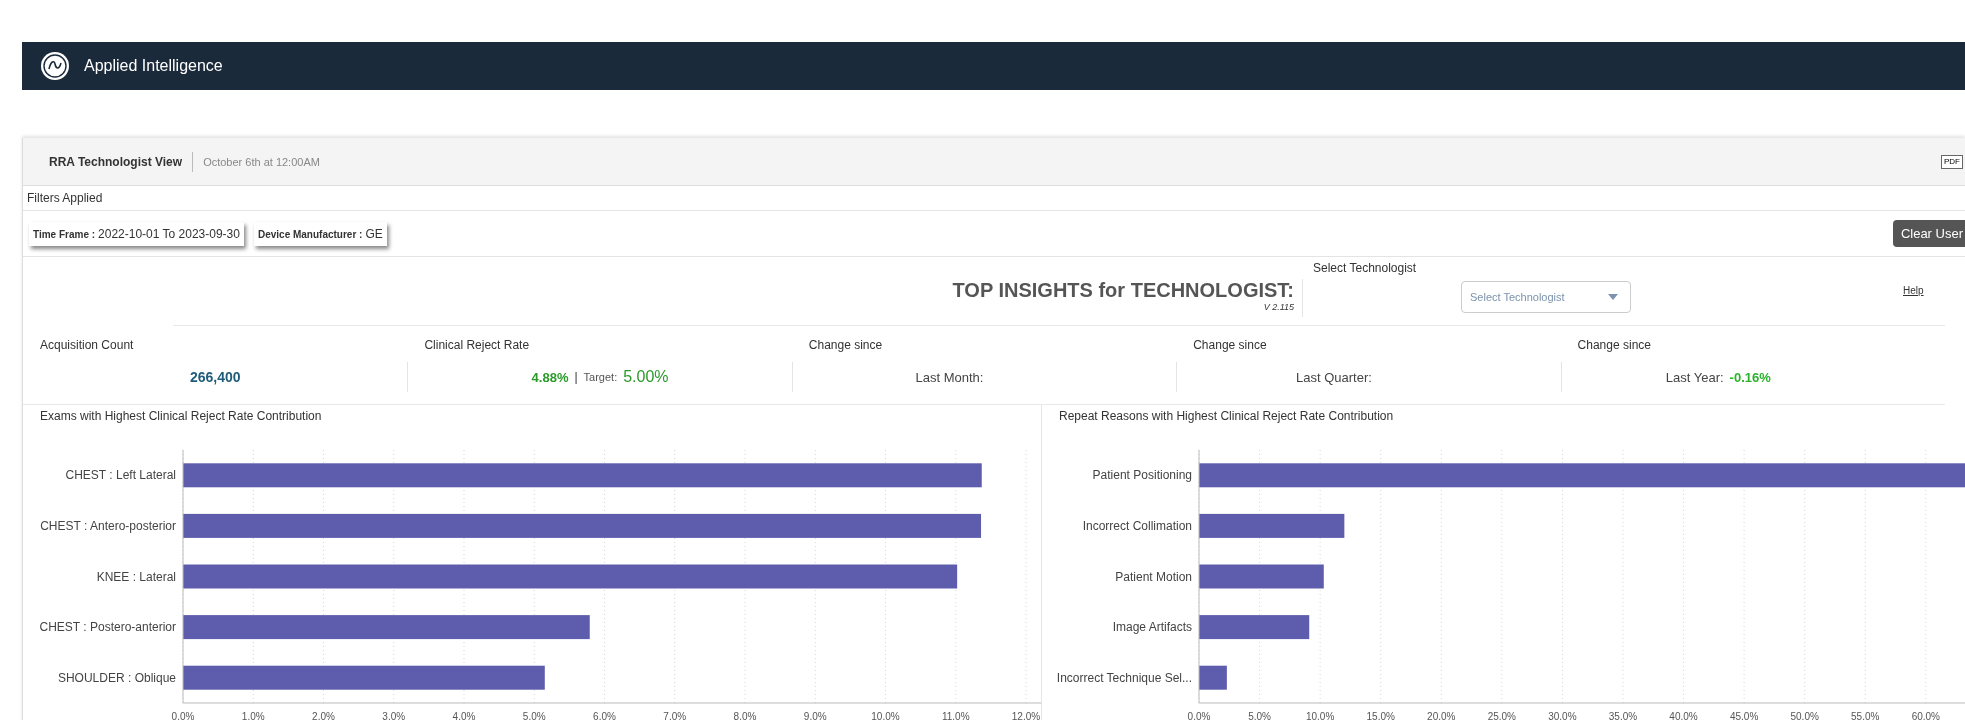 The height and width of the screenshot is (720, 1965). Describe the element at coordinates (1441, 715) in the screenshot. I see `axis-tick-label: 20.0%` at that location.